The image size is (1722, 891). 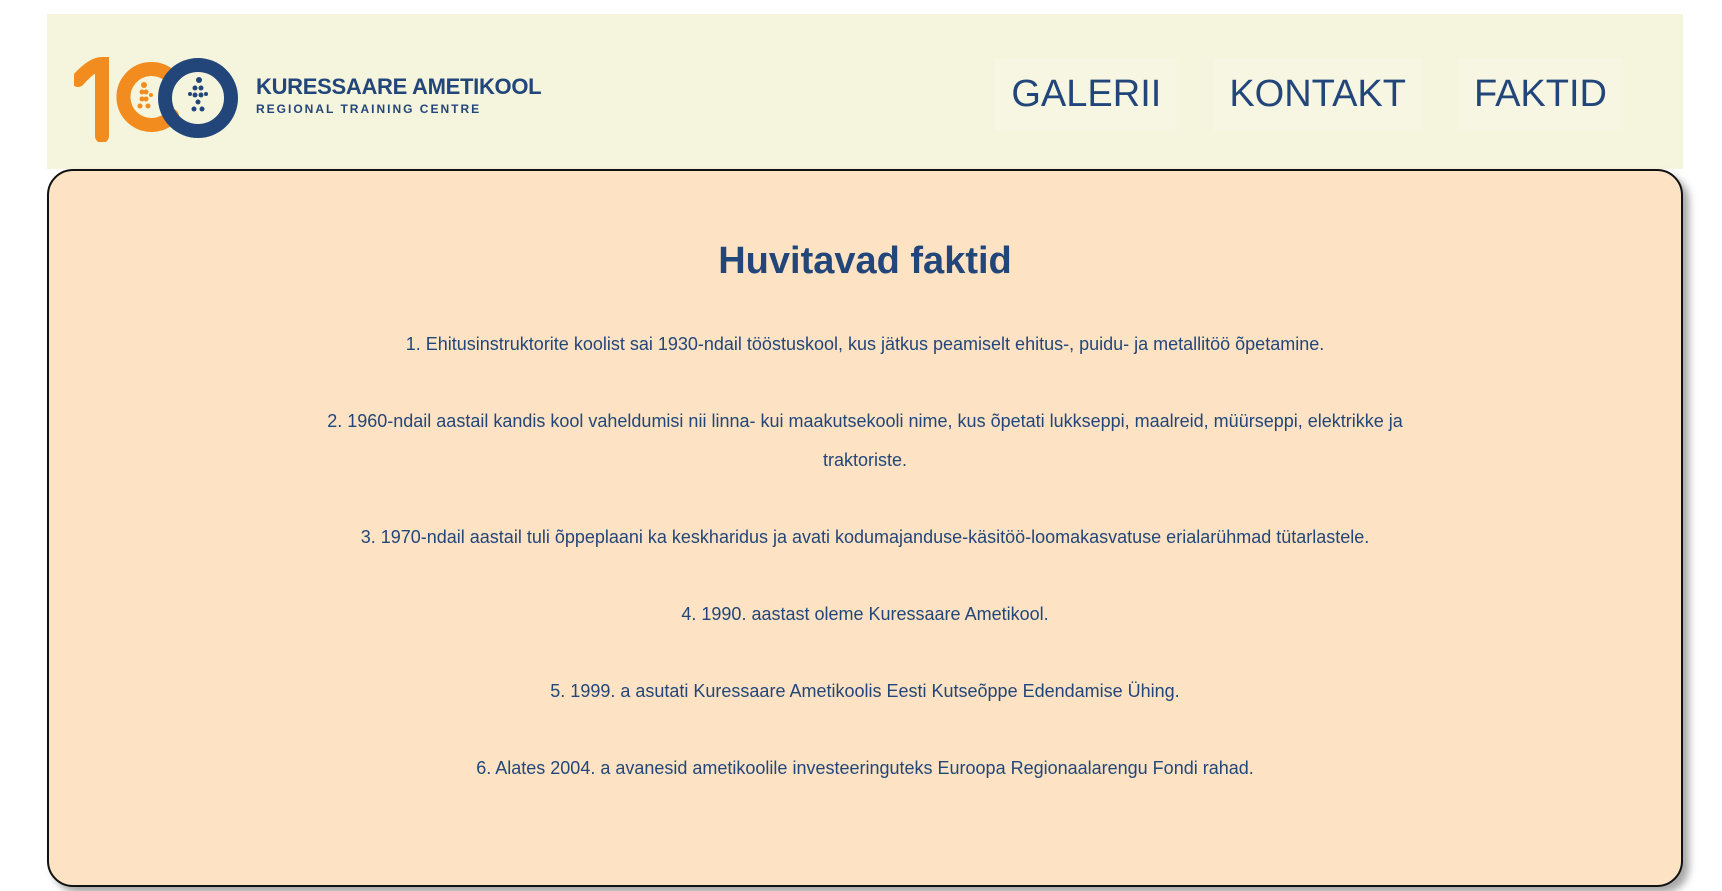 I want to click on nav-link-kontakt: KONTAKT, so click(x=1317, y=94).